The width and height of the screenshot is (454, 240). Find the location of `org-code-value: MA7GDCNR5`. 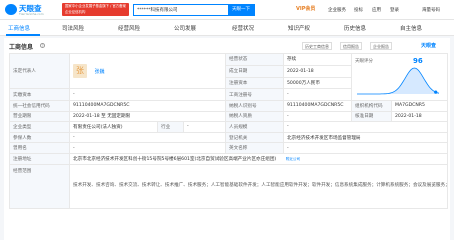

org-code-value: MA7GDCNR5 is located at coordinates (419, 106).